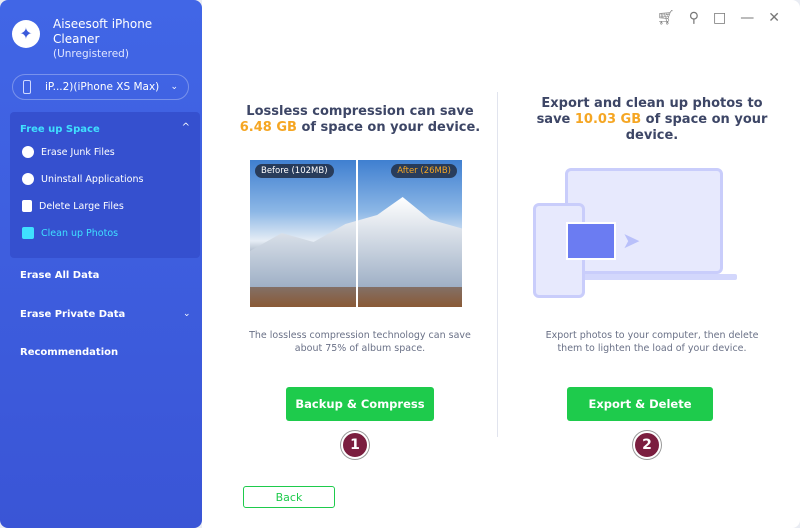 The height and width of the screenshot is (528, 800). What do you see at coordinates (28, 152) in the screenshot?
I see `clock-icon` at bounding box center [28, 152].